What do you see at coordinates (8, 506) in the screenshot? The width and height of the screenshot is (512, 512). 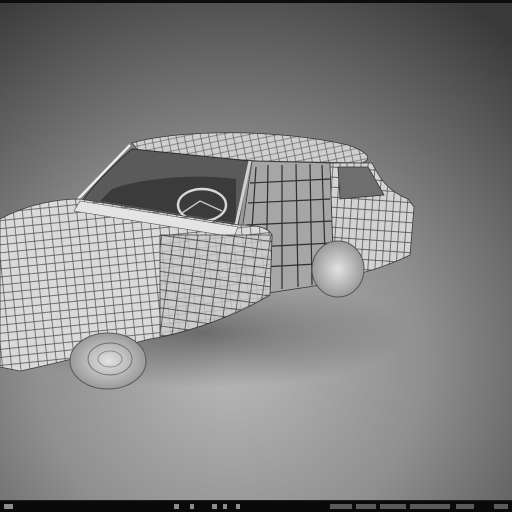 I see `left-tool-icon` at bounding box center [8, 506].